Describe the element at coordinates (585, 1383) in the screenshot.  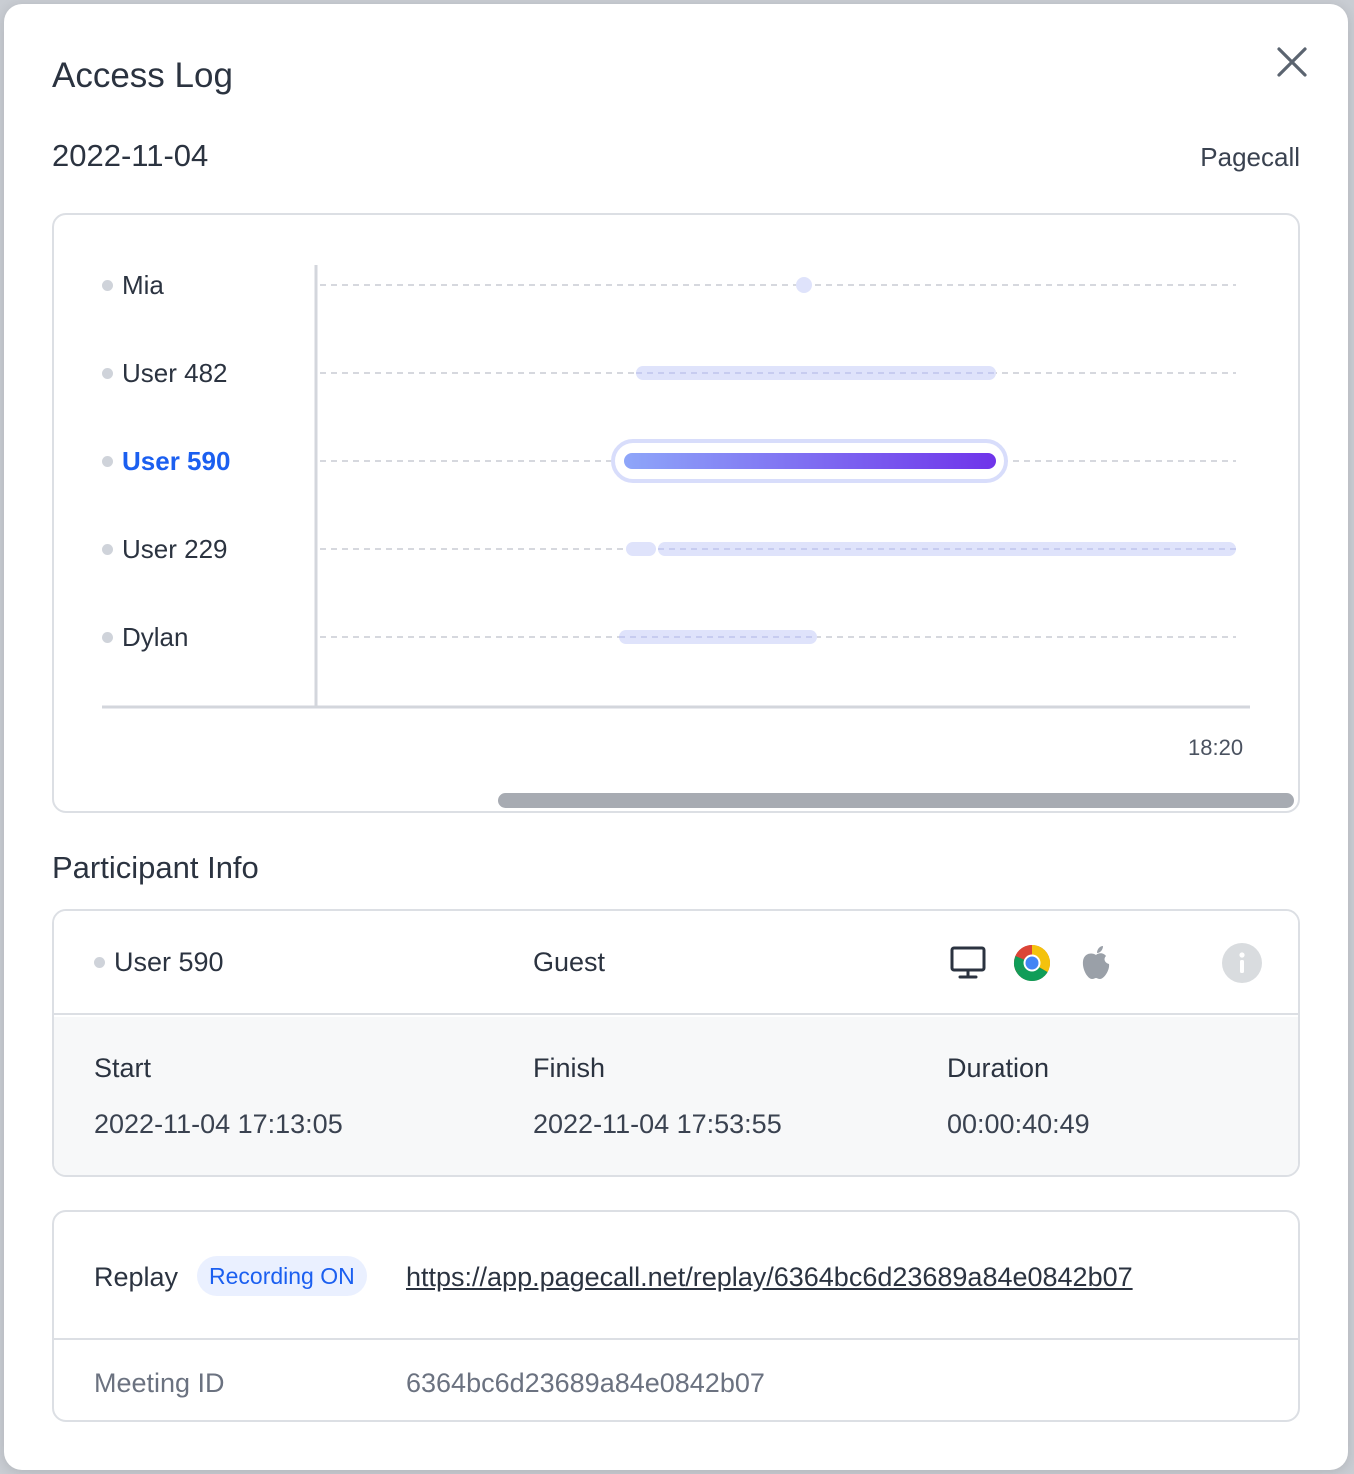
I see `meeting-id-value: 6364bc6d23689a84e0842b07` at that location.